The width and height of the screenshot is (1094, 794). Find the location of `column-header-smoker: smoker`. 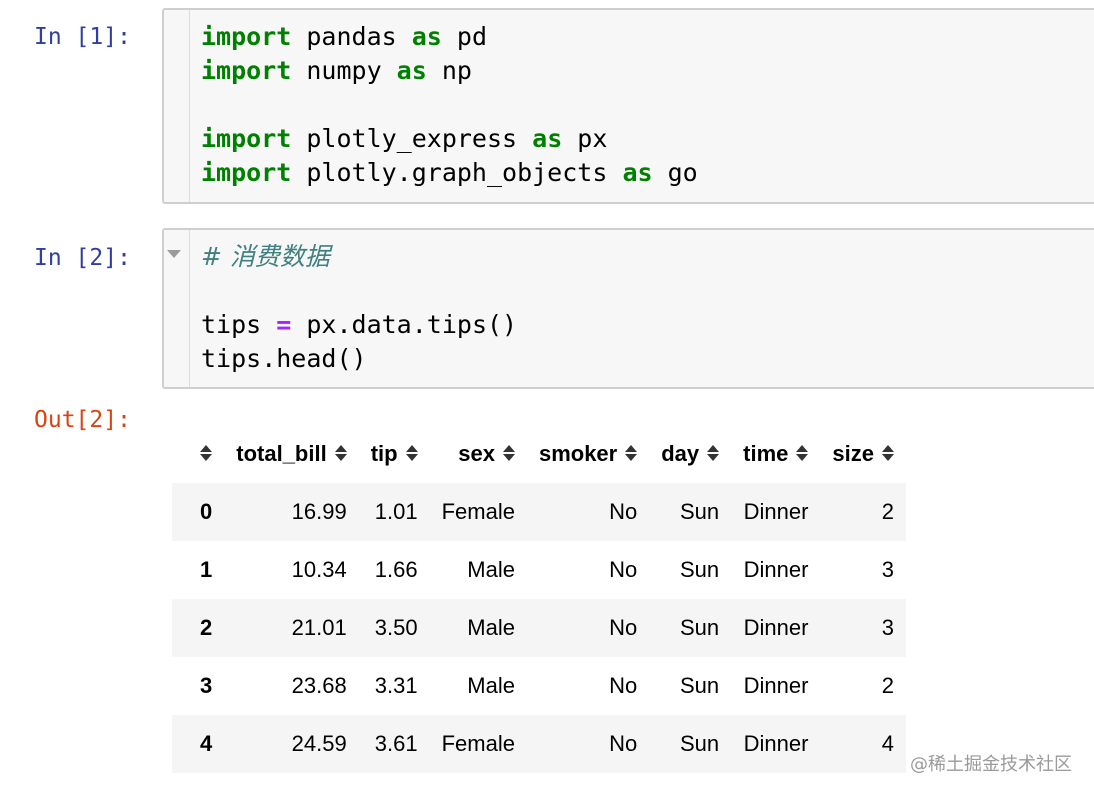

column-header-smoker: smoker is located at coordinates (588, 454).